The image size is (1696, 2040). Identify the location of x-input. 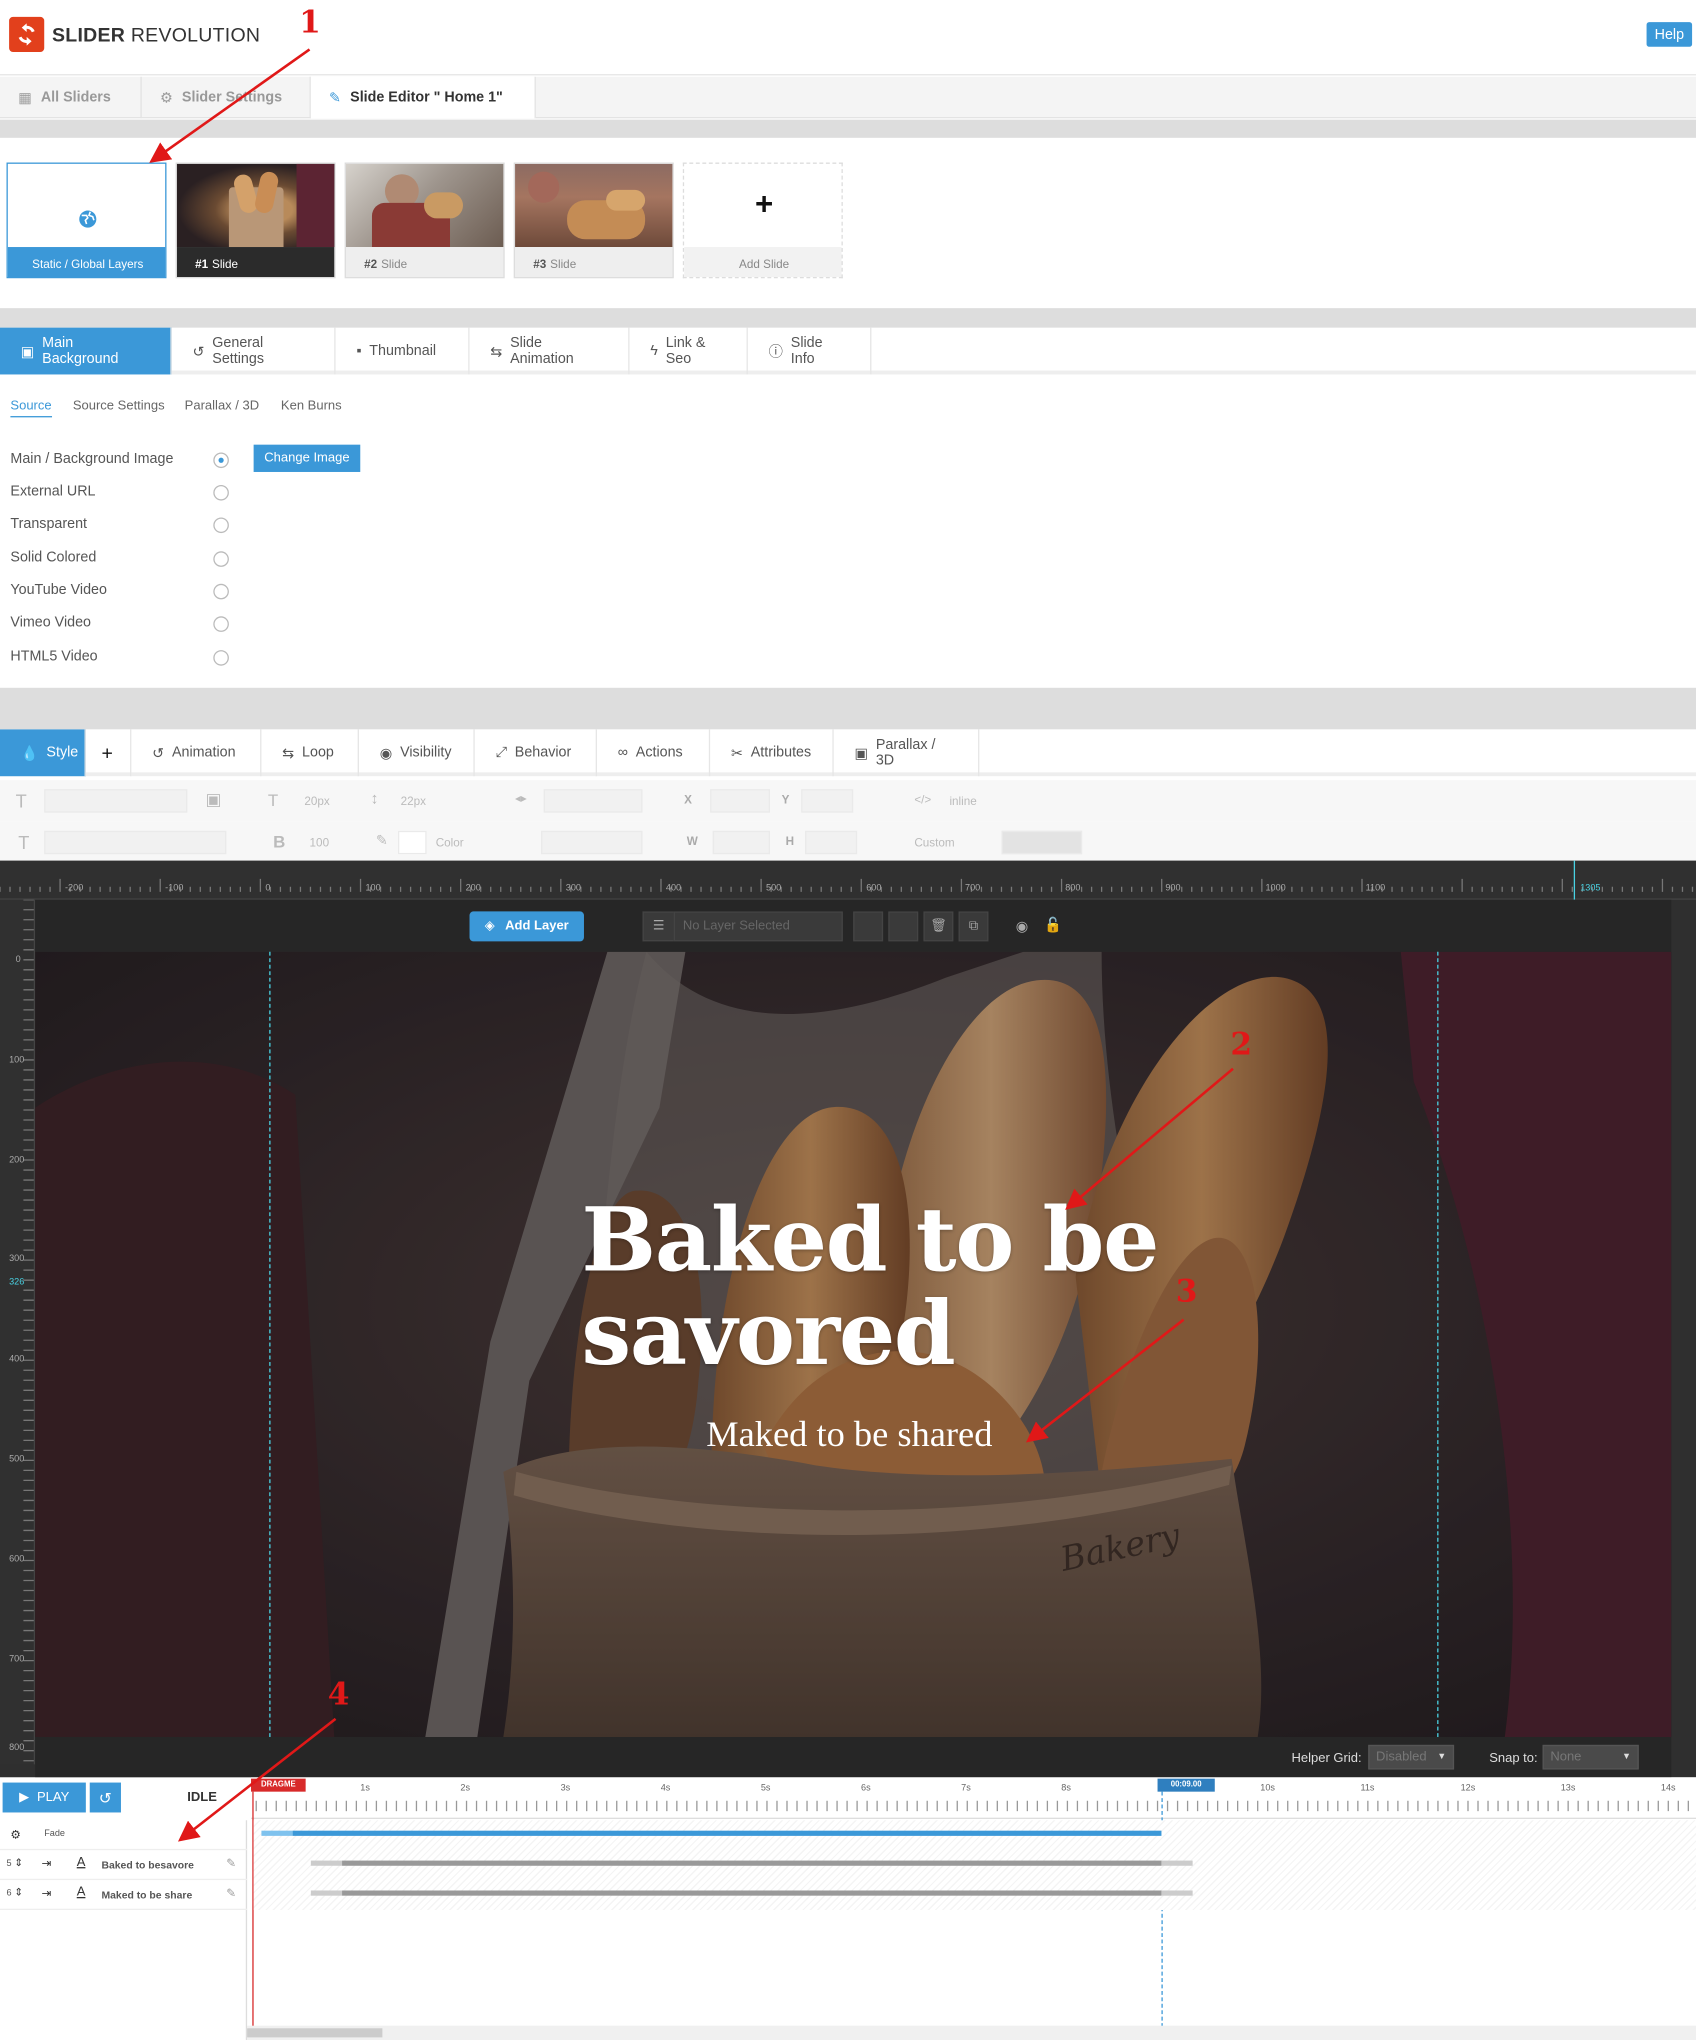
(740, 801).